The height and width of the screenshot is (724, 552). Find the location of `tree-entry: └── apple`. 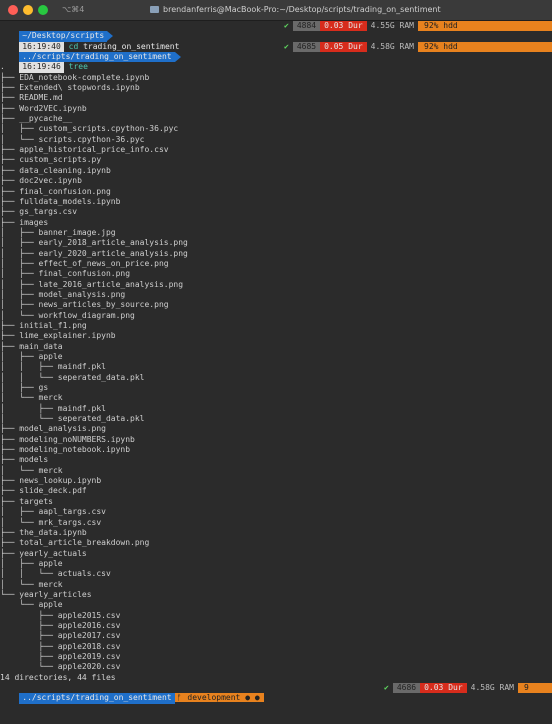

tree-entry: └── apple is located at coordinates (31, 605).